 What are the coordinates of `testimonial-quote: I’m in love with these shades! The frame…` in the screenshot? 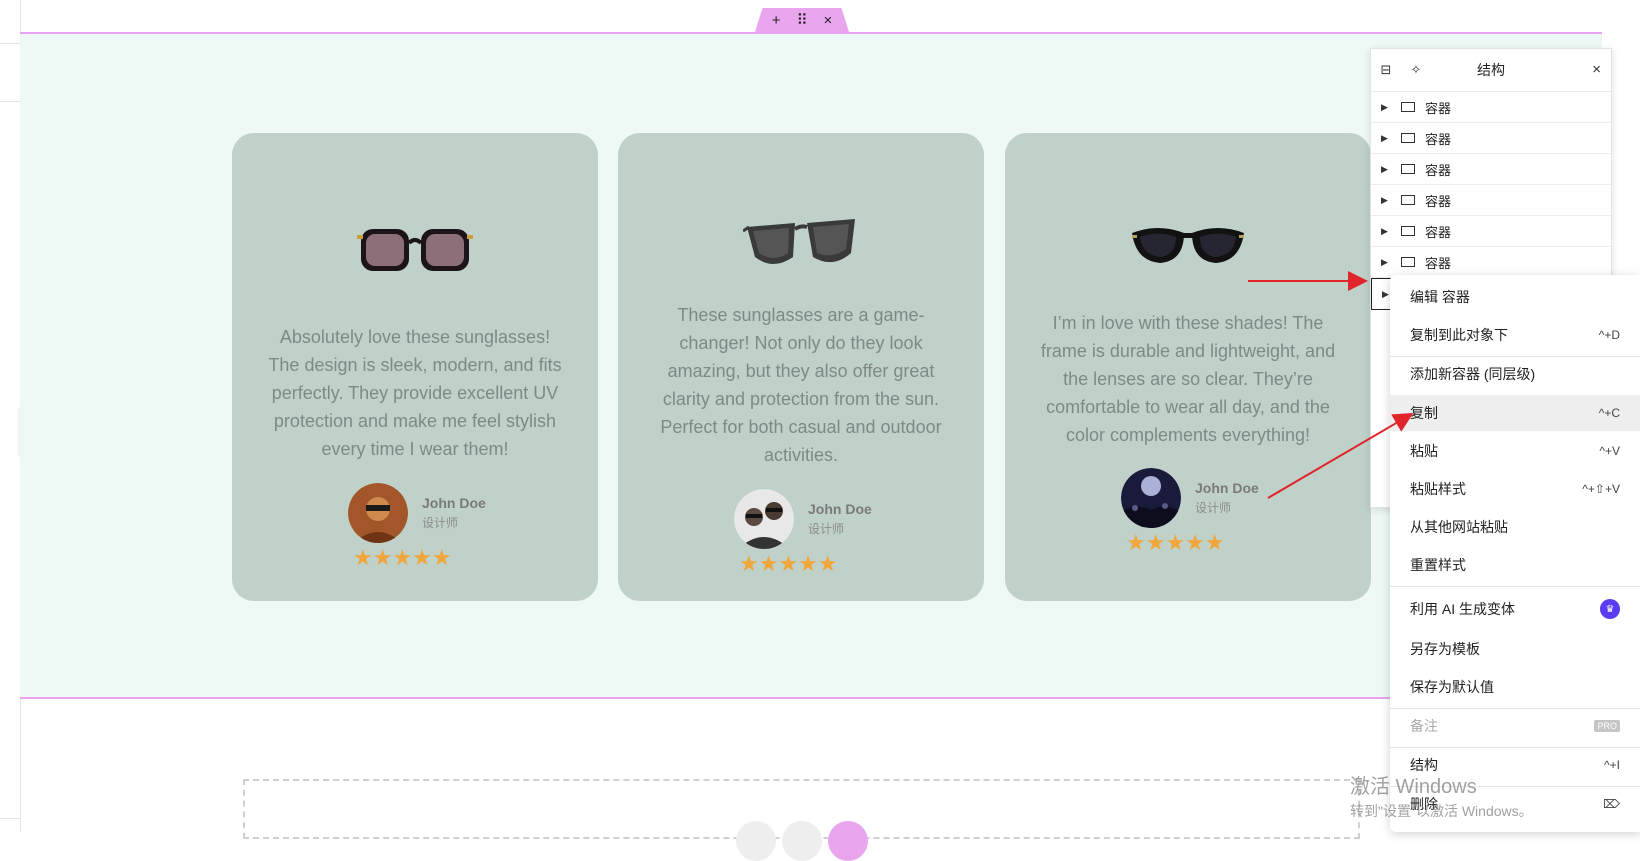 It's located at (1188, 379).